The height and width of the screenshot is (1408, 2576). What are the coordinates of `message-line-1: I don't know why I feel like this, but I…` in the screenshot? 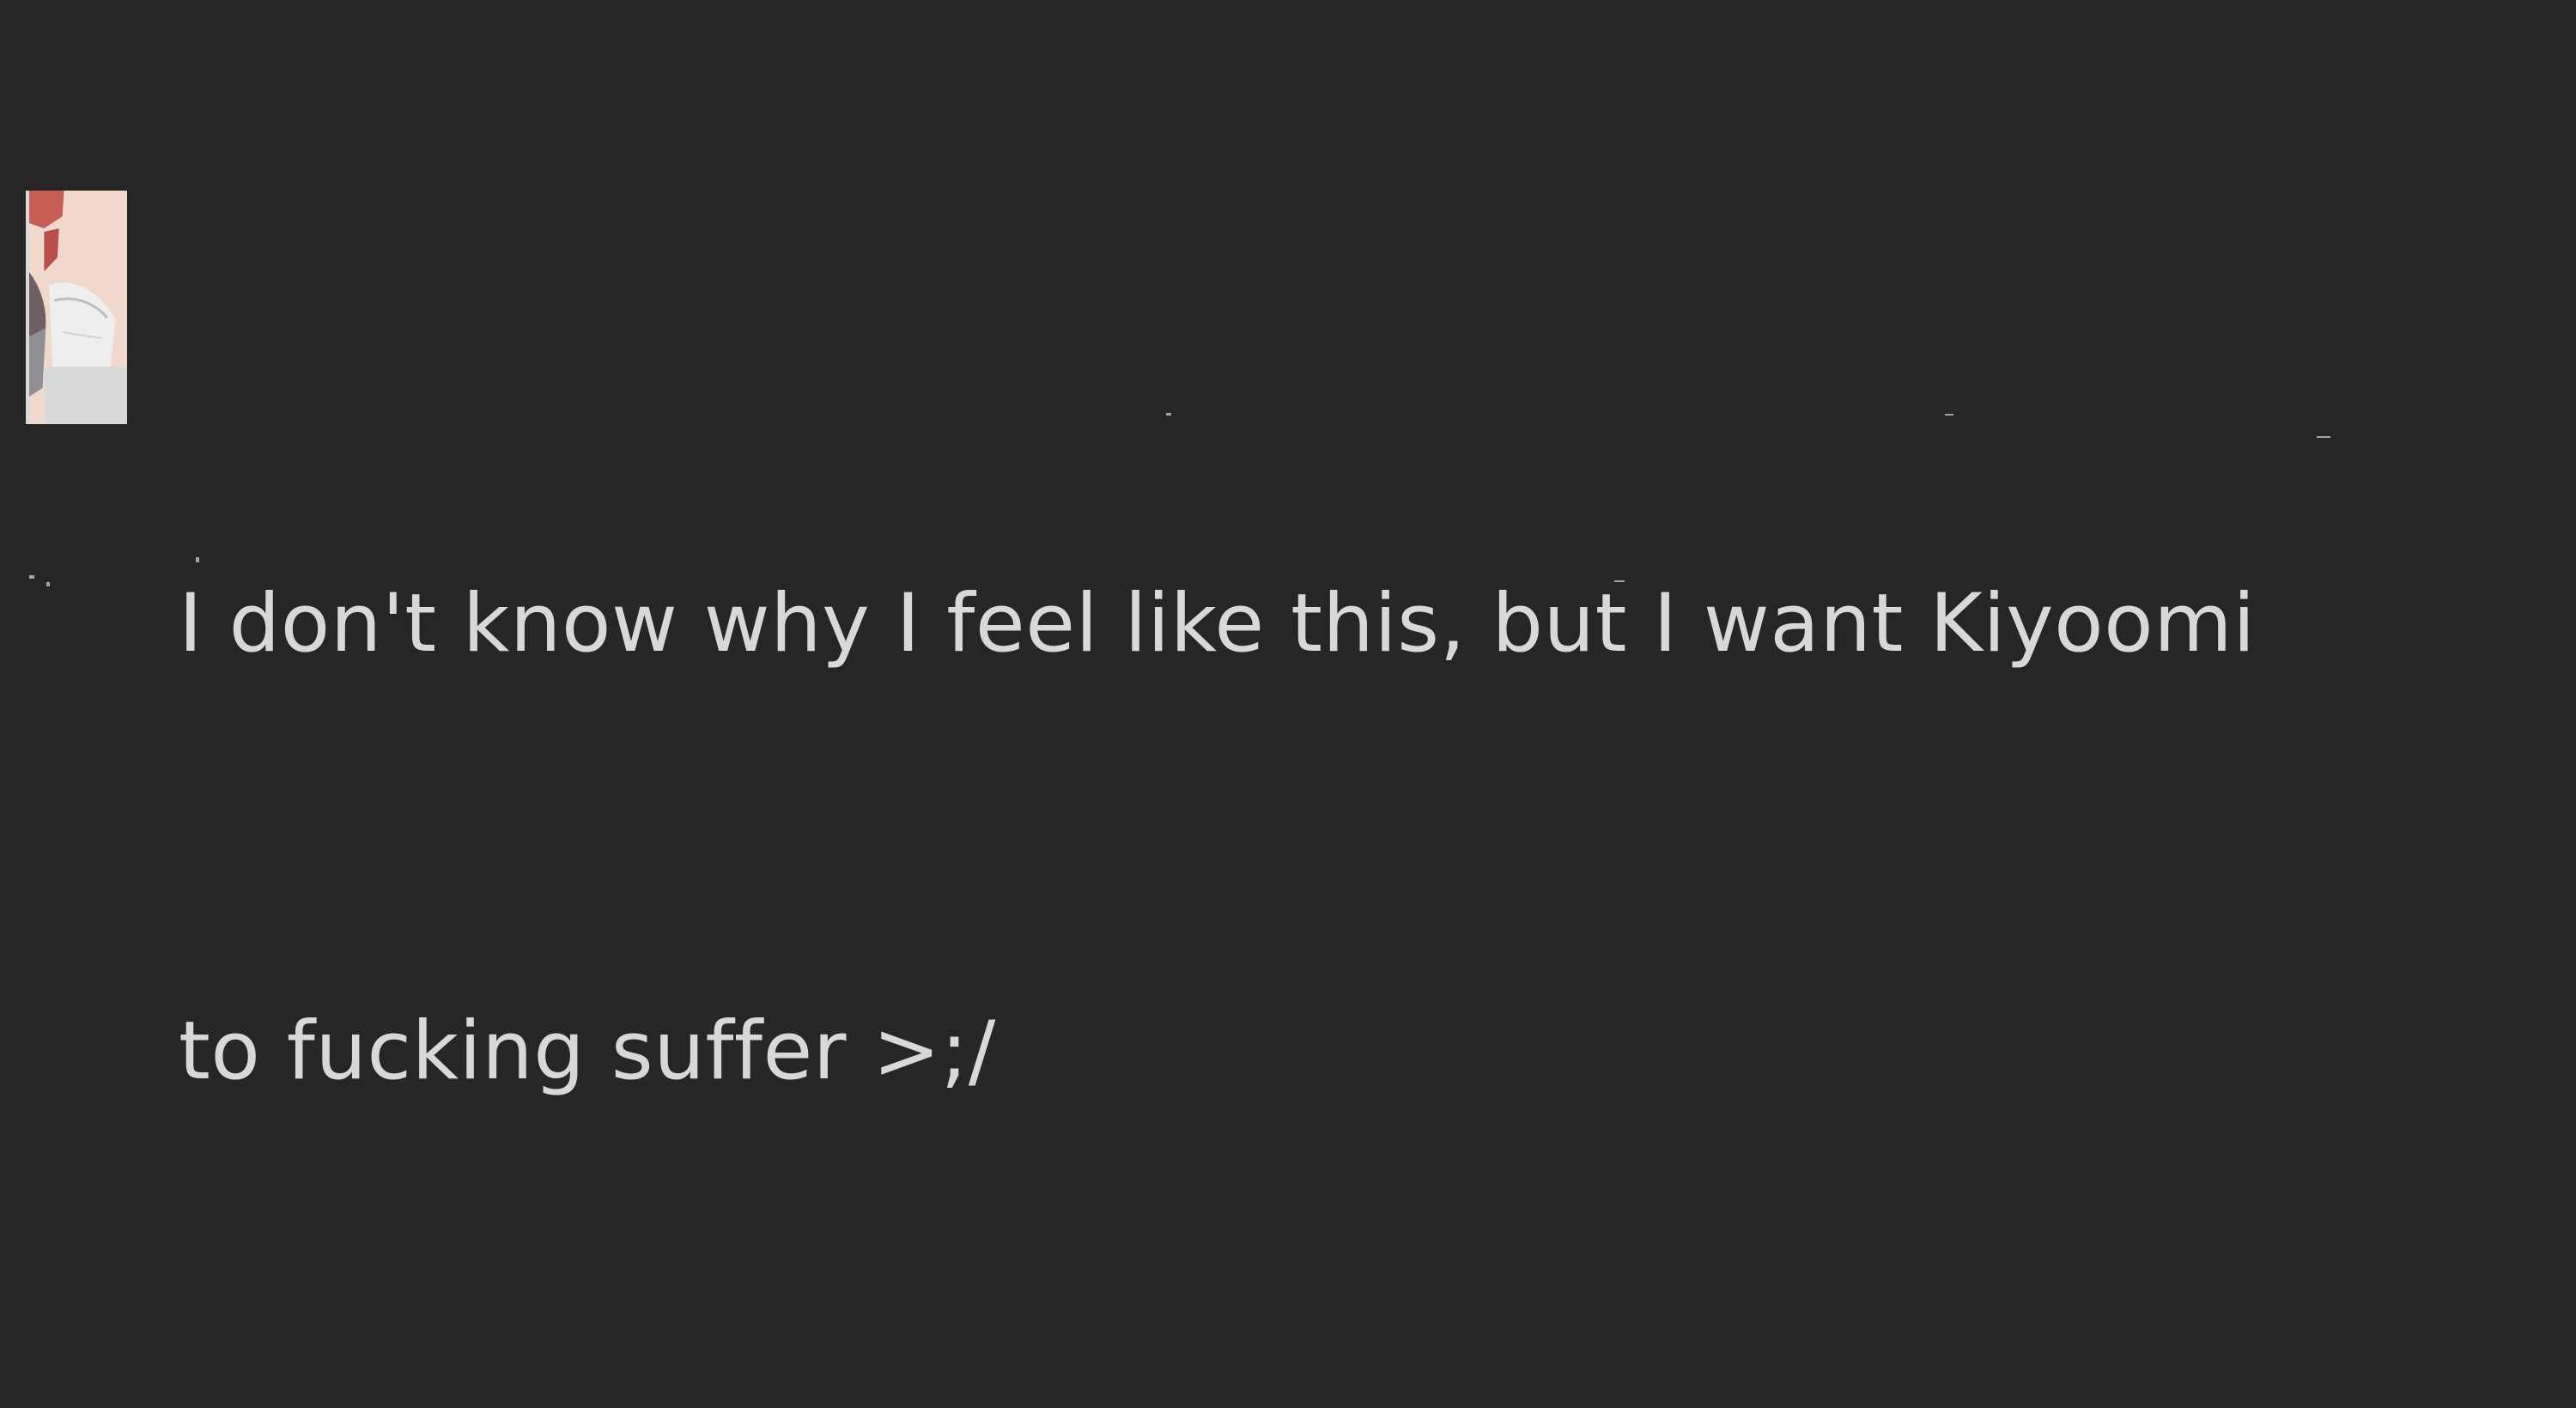 It's located at (1217, 624).